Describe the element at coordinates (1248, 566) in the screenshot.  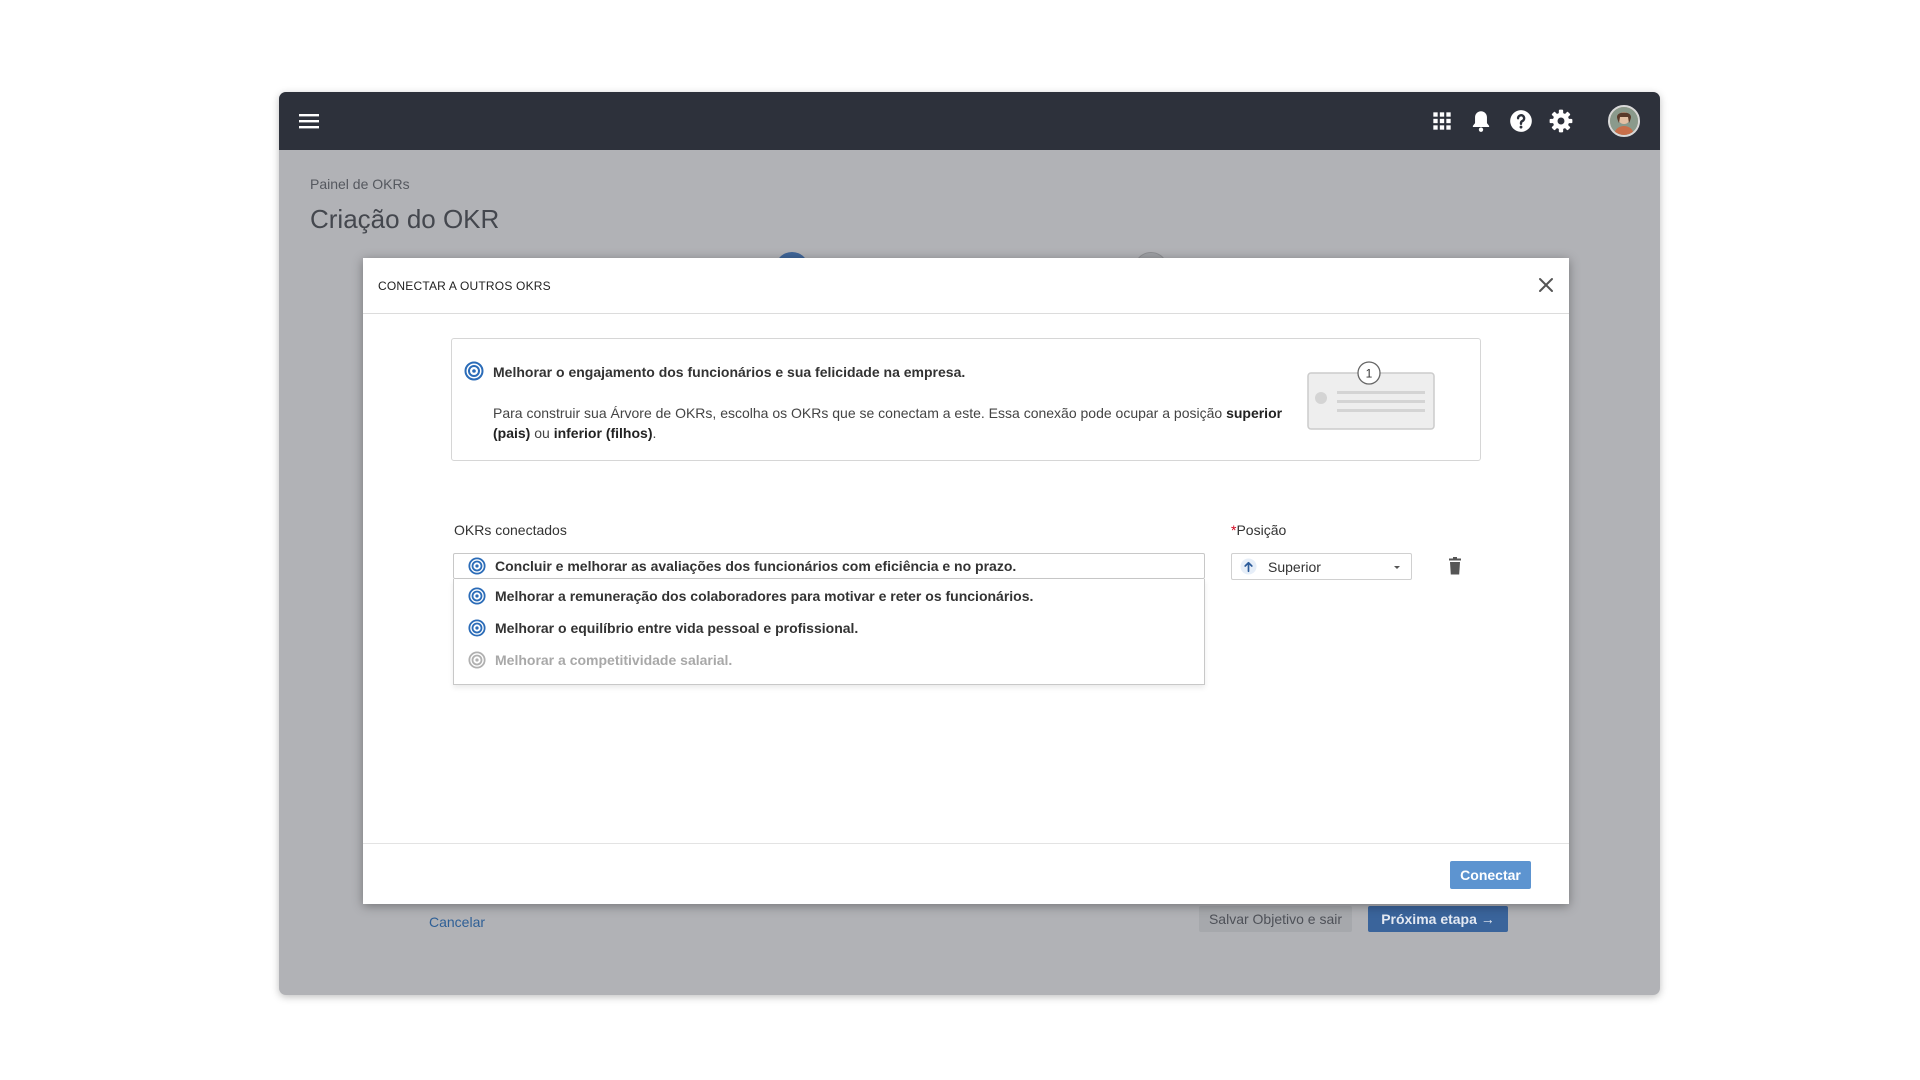
I see `arrow-up-icon` at that location.